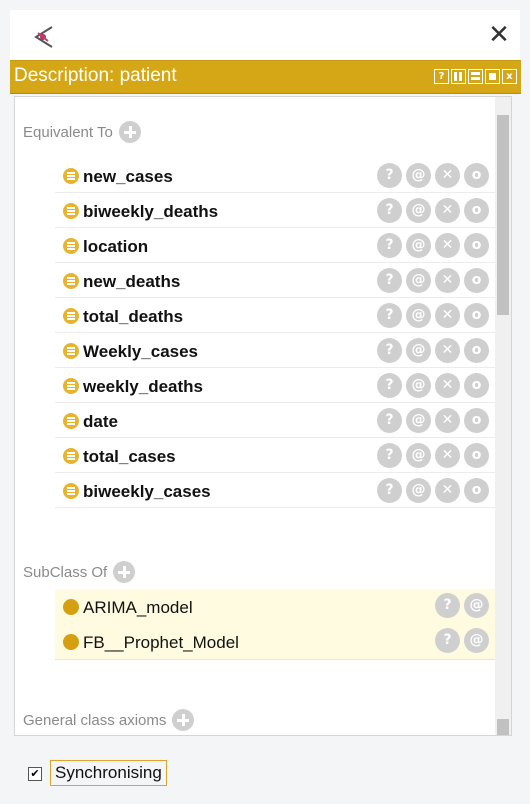 This screenshot has height=804, width=530. What do you see at coordinates (147, 491) in the screenshot?
I see `equivalent-item-label: biweekly_cases` at bounding box center [147, 491].